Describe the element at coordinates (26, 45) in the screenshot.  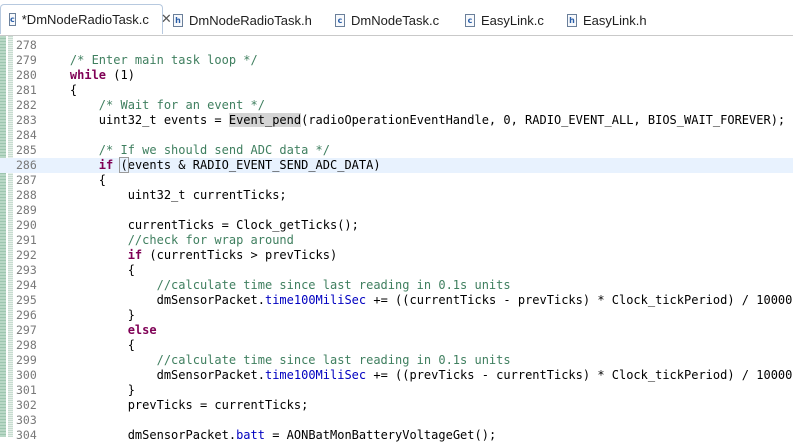
I see `line-number: 278` at that location.